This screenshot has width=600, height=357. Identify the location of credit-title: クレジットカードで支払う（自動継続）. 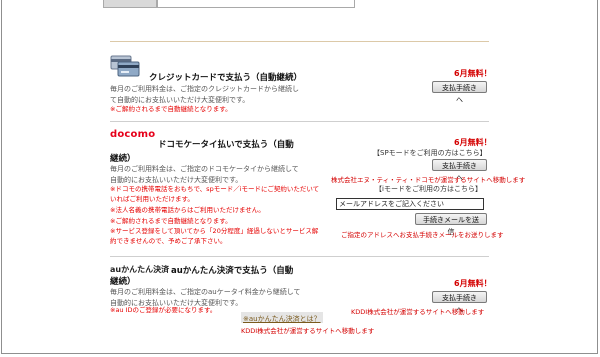
(226, 78).